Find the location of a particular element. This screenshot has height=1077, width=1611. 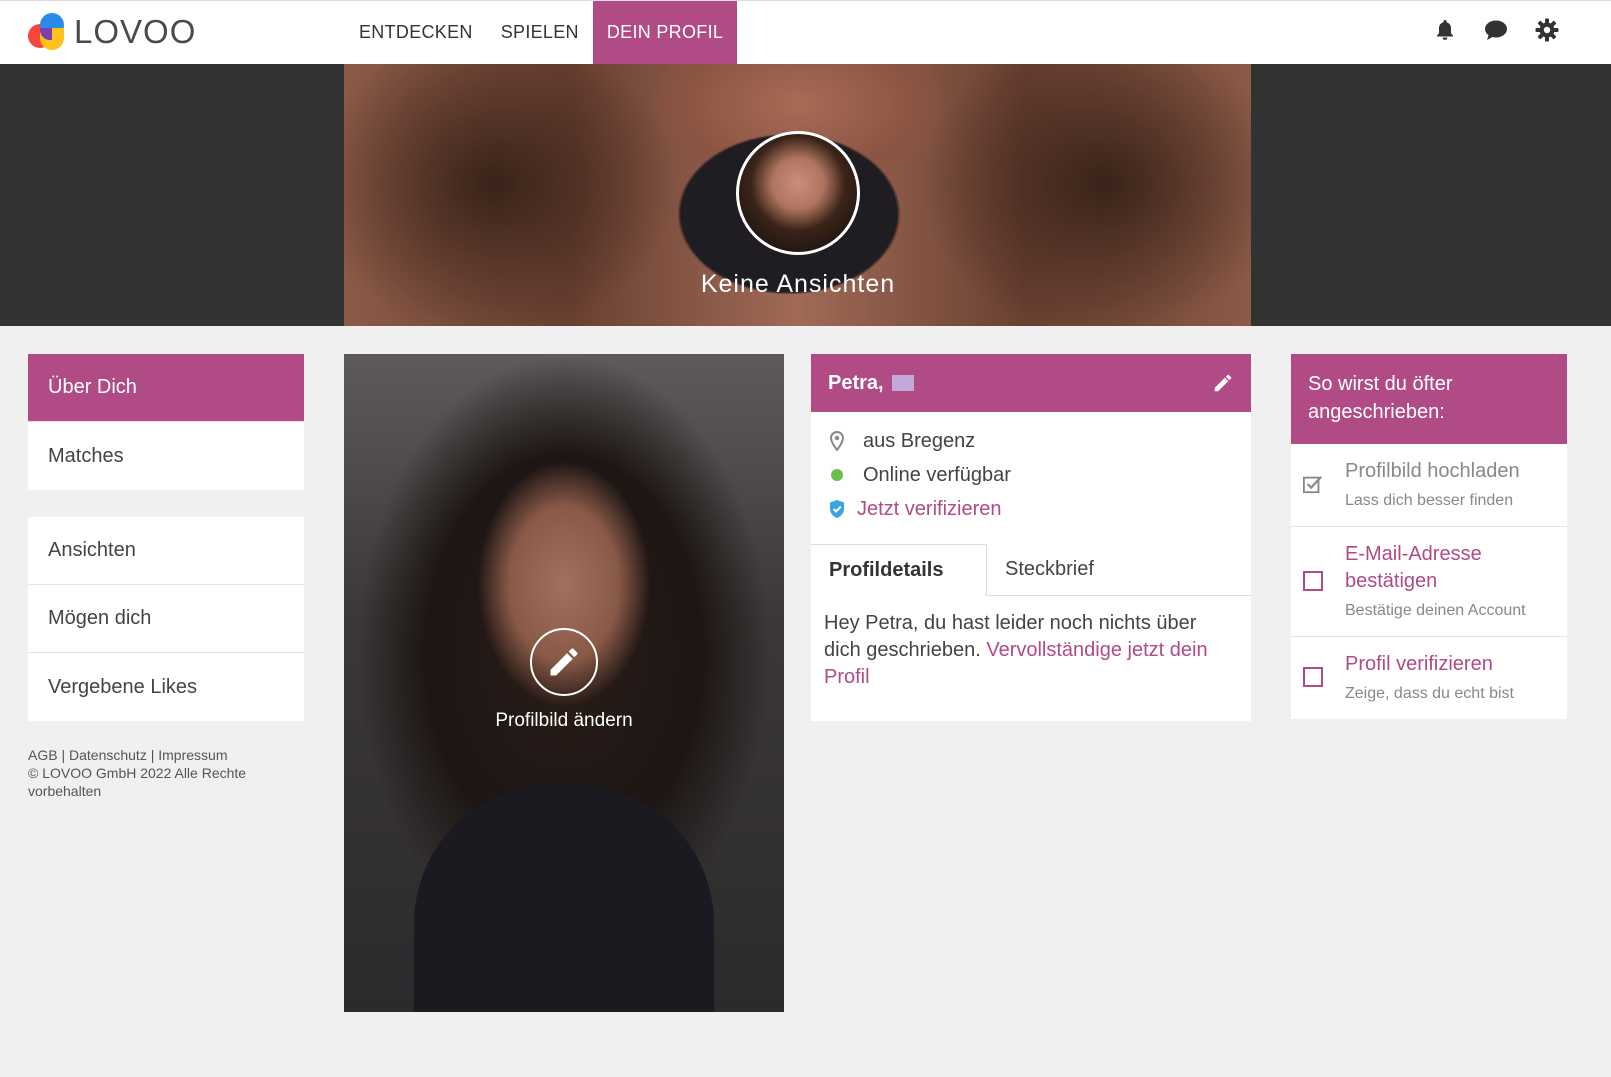

lovoo-logo: LOVOO is located at coordinates (112, 32).